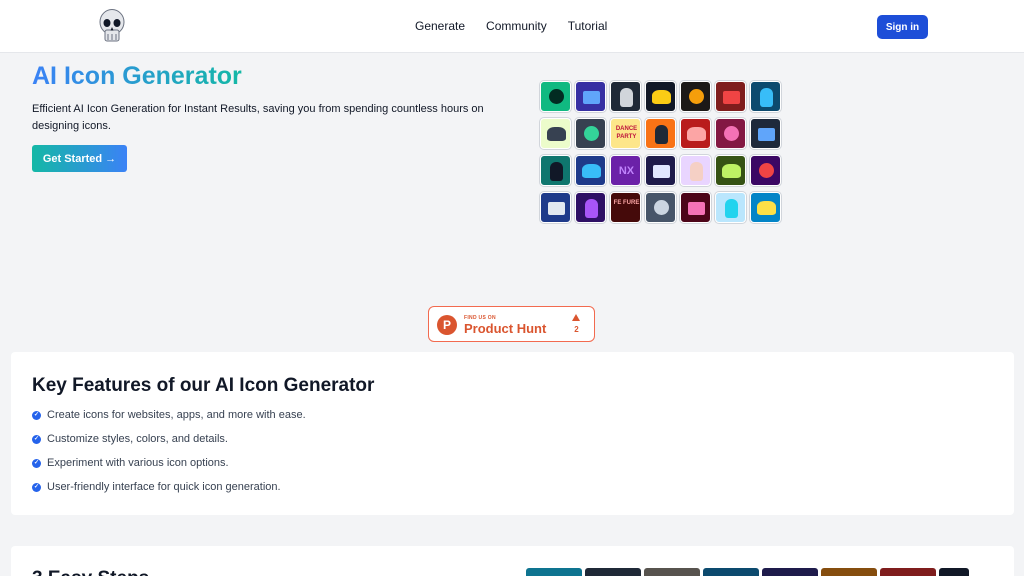 This screenshot has width=1024, height=576. I want to click on card-suits-glyph, so click(731, 97).